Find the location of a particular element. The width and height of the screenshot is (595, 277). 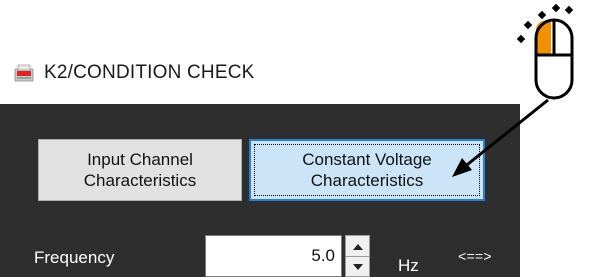

frequency-spinner is located at coordinates (357, 256).